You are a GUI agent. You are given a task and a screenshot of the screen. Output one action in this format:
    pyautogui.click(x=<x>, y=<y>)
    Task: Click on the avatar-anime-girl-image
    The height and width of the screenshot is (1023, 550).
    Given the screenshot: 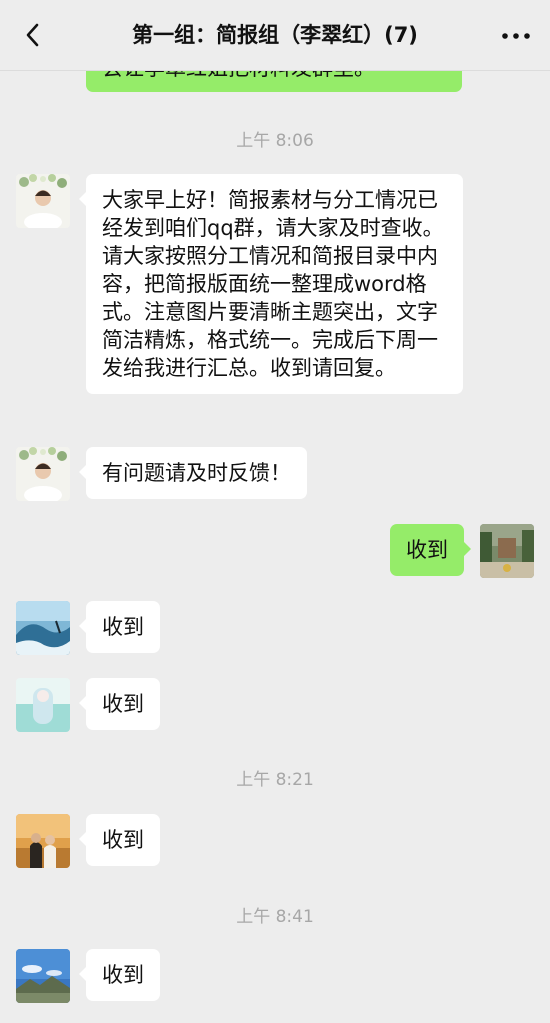 What is the action you would take?
    pyautogui.click(x=43, y=705)
    